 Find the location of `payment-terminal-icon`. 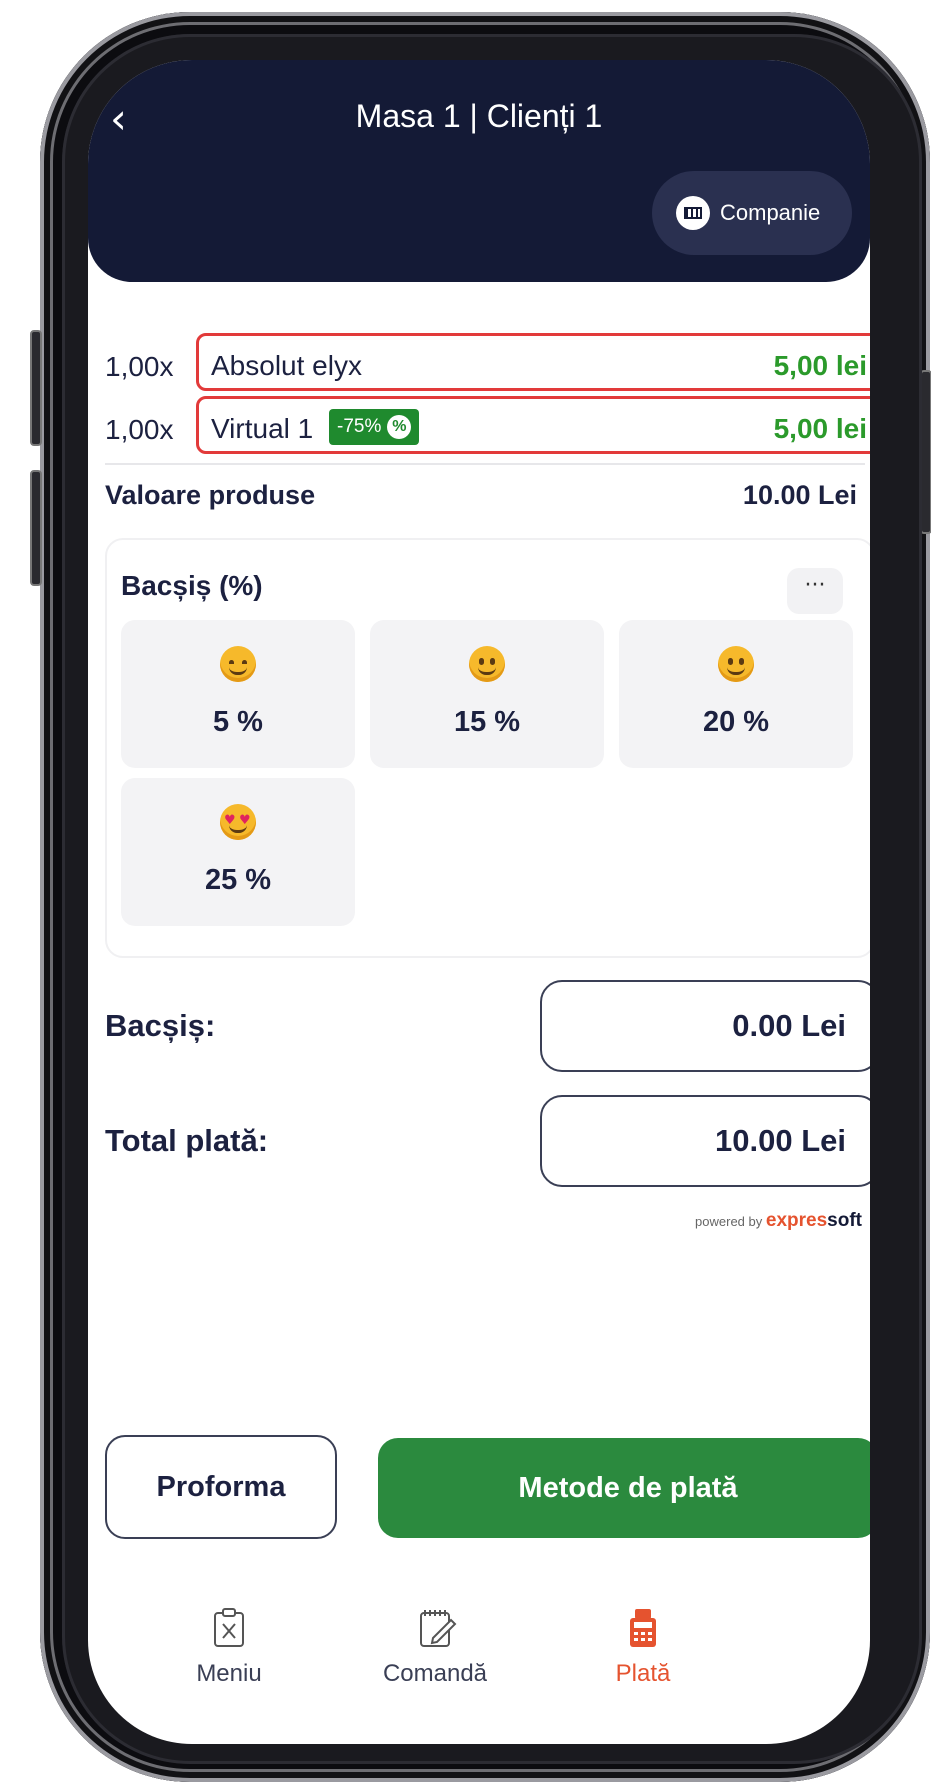

payment-terminal-icon is located at coordinates (643, 1628).